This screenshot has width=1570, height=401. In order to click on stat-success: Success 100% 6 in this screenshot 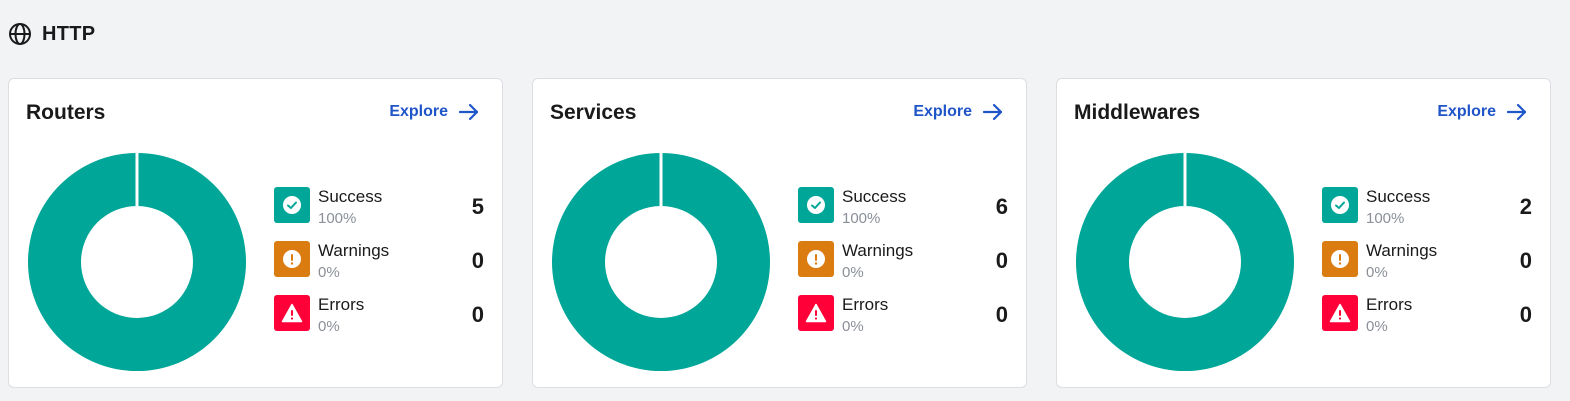, I will do `click(903, 214)`.